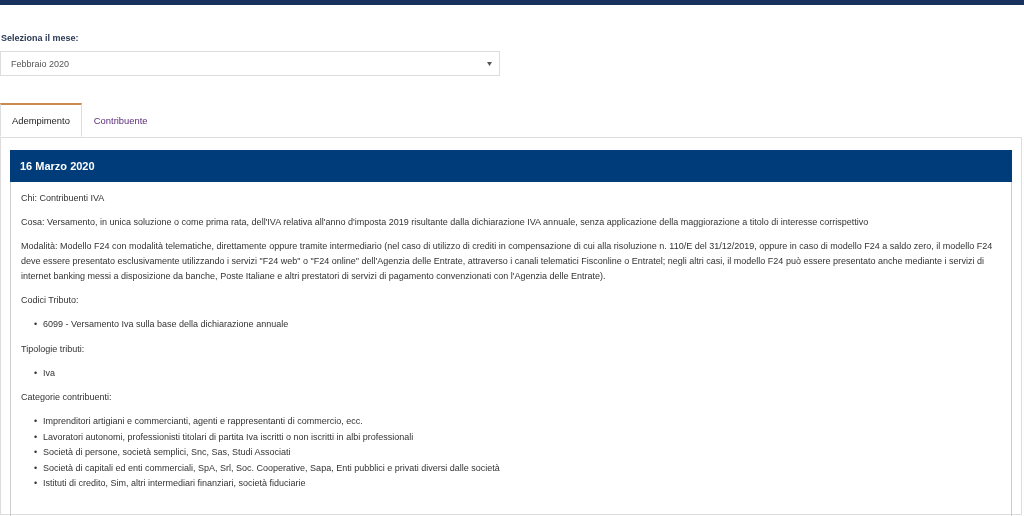 The width and height of the screenshot is (1024, 516). Describe the element at coordinates (489, 63) in the screenshot. I see `caret-icon` at that location.